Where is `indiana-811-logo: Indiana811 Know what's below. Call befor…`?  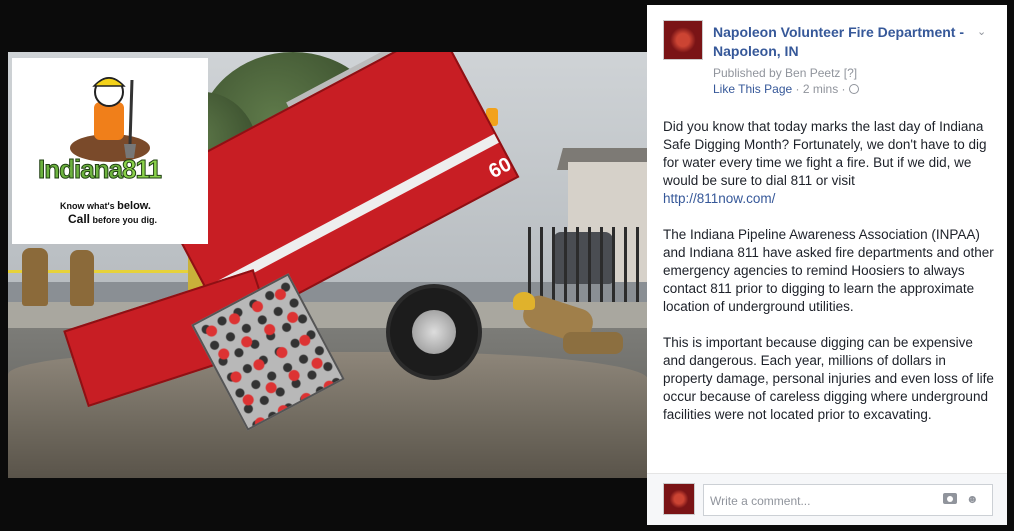 indiana-811-logo: Indiana811 Know what's below. Call befor… is located at coordinates (110, 151).